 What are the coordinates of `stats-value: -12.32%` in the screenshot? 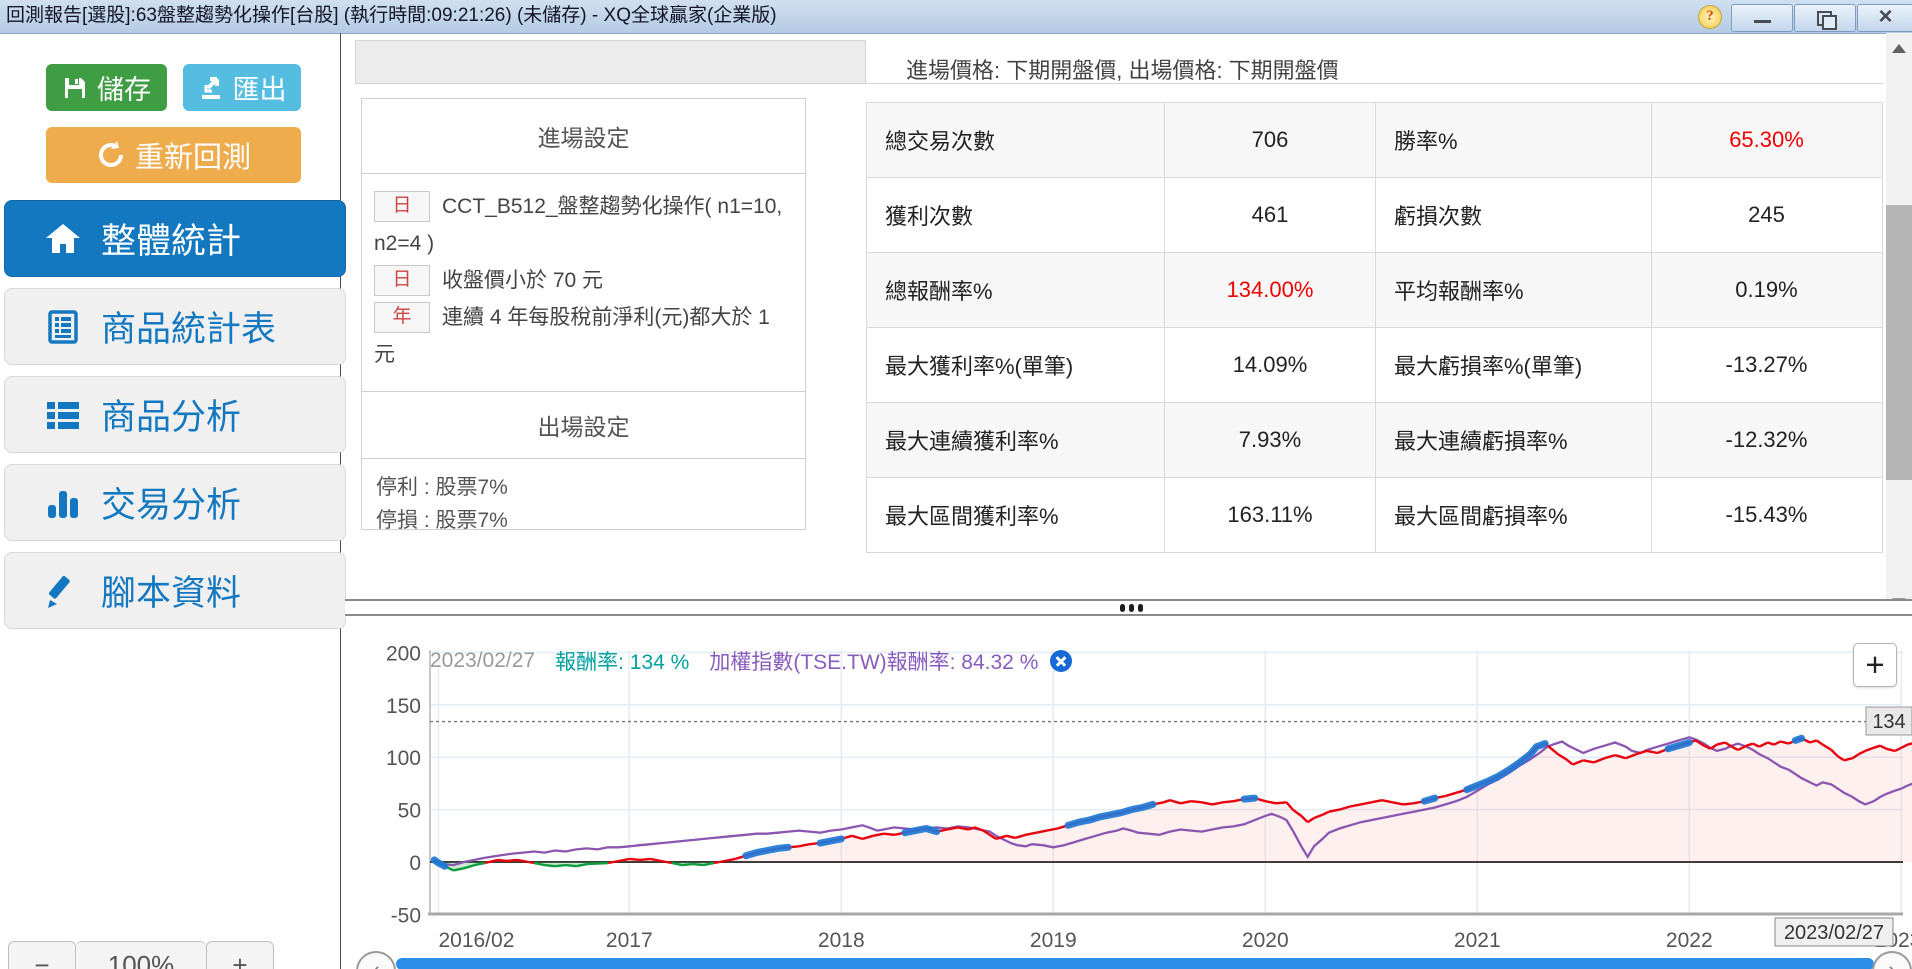 It's located at (1766, 439).